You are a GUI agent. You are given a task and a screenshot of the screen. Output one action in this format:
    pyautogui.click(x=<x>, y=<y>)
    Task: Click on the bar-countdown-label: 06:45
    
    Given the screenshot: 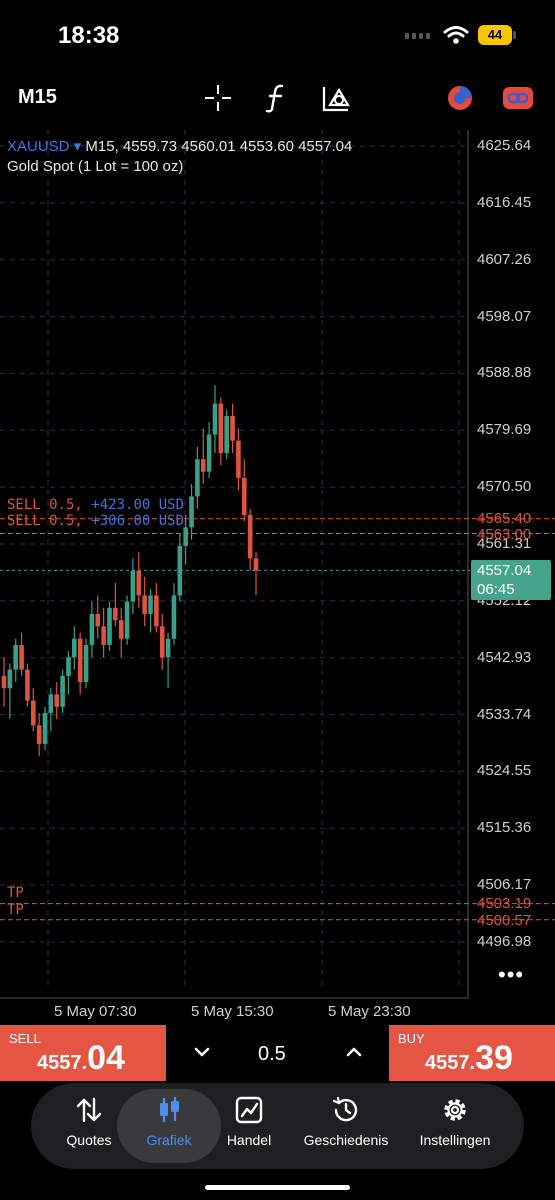 What is the action you would take?
    pyautogui.click(x=496, y=589)
    